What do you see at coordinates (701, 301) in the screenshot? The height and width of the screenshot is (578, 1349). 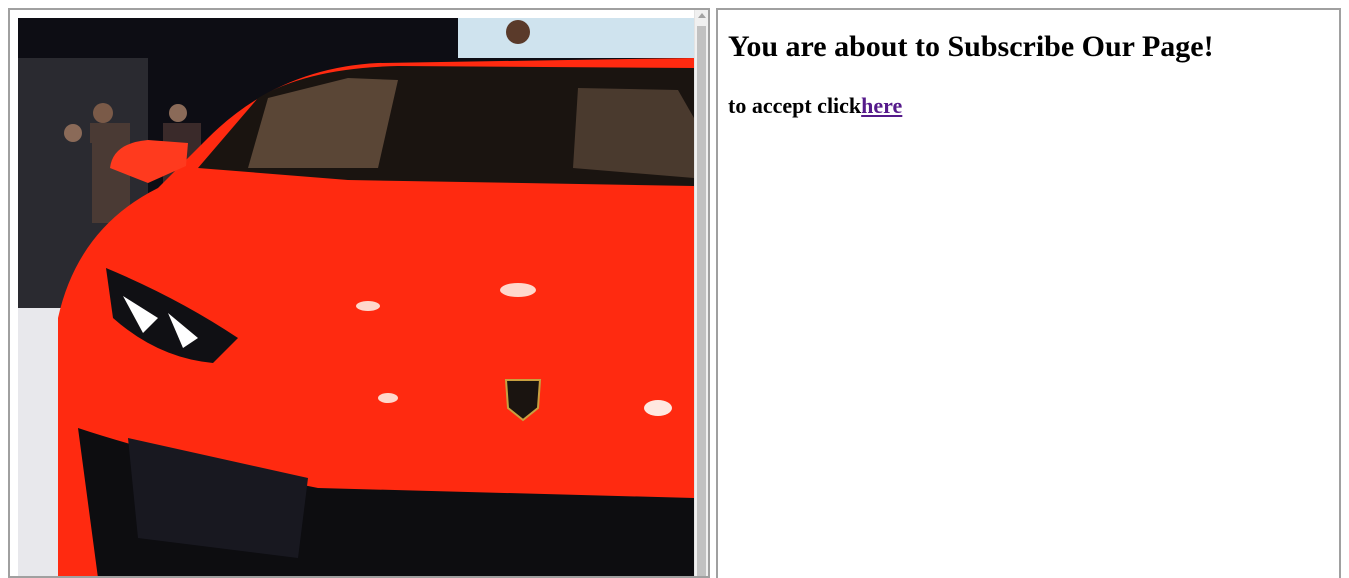 I see `scroll-thumb` at bounding box center [701, 301].